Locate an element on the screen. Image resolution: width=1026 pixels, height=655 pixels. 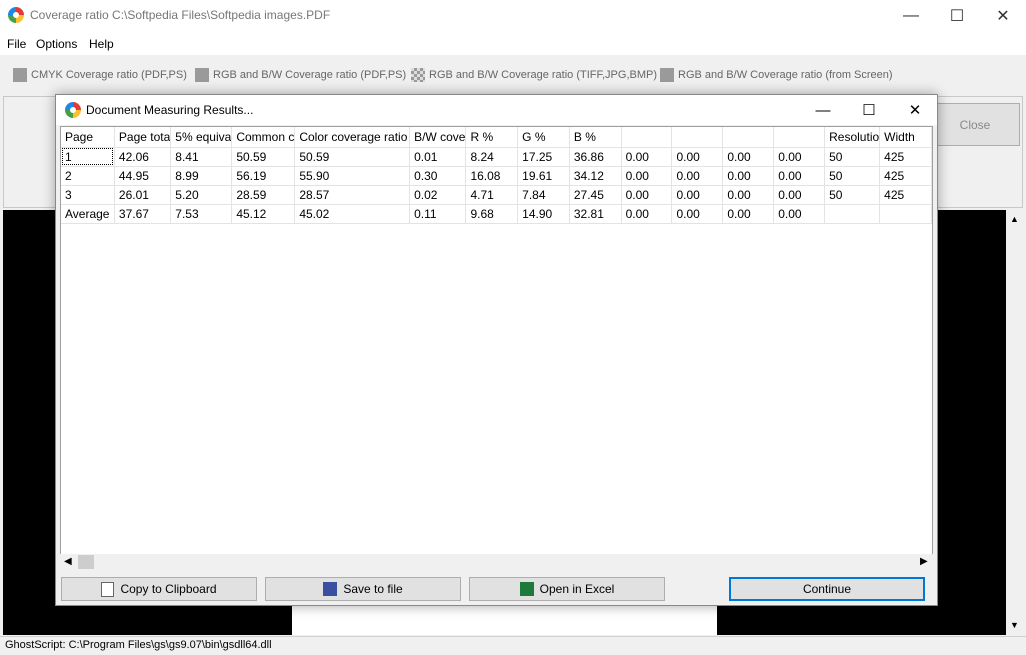
table-cell: 37.67 is located at coordinates (143, 214).